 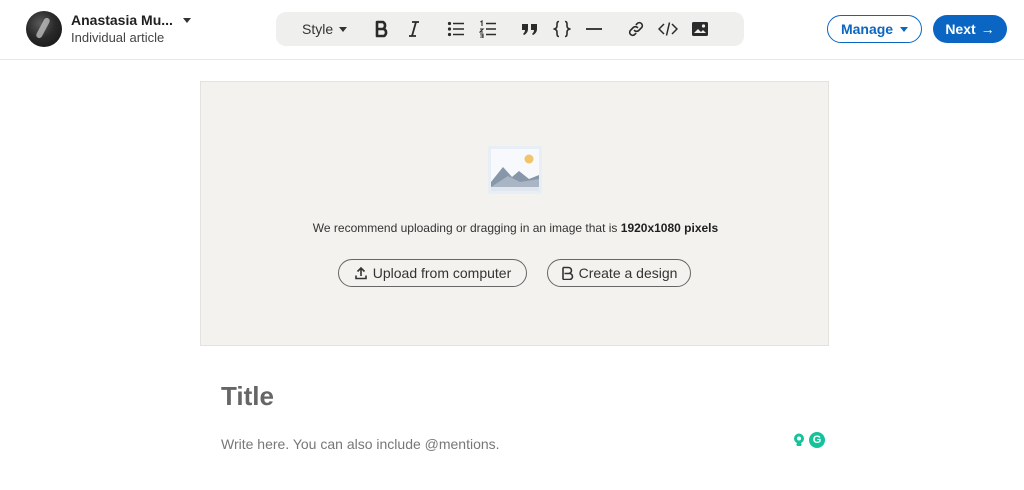 I want to click on next-button: Next →, so click(x=970, y=29).